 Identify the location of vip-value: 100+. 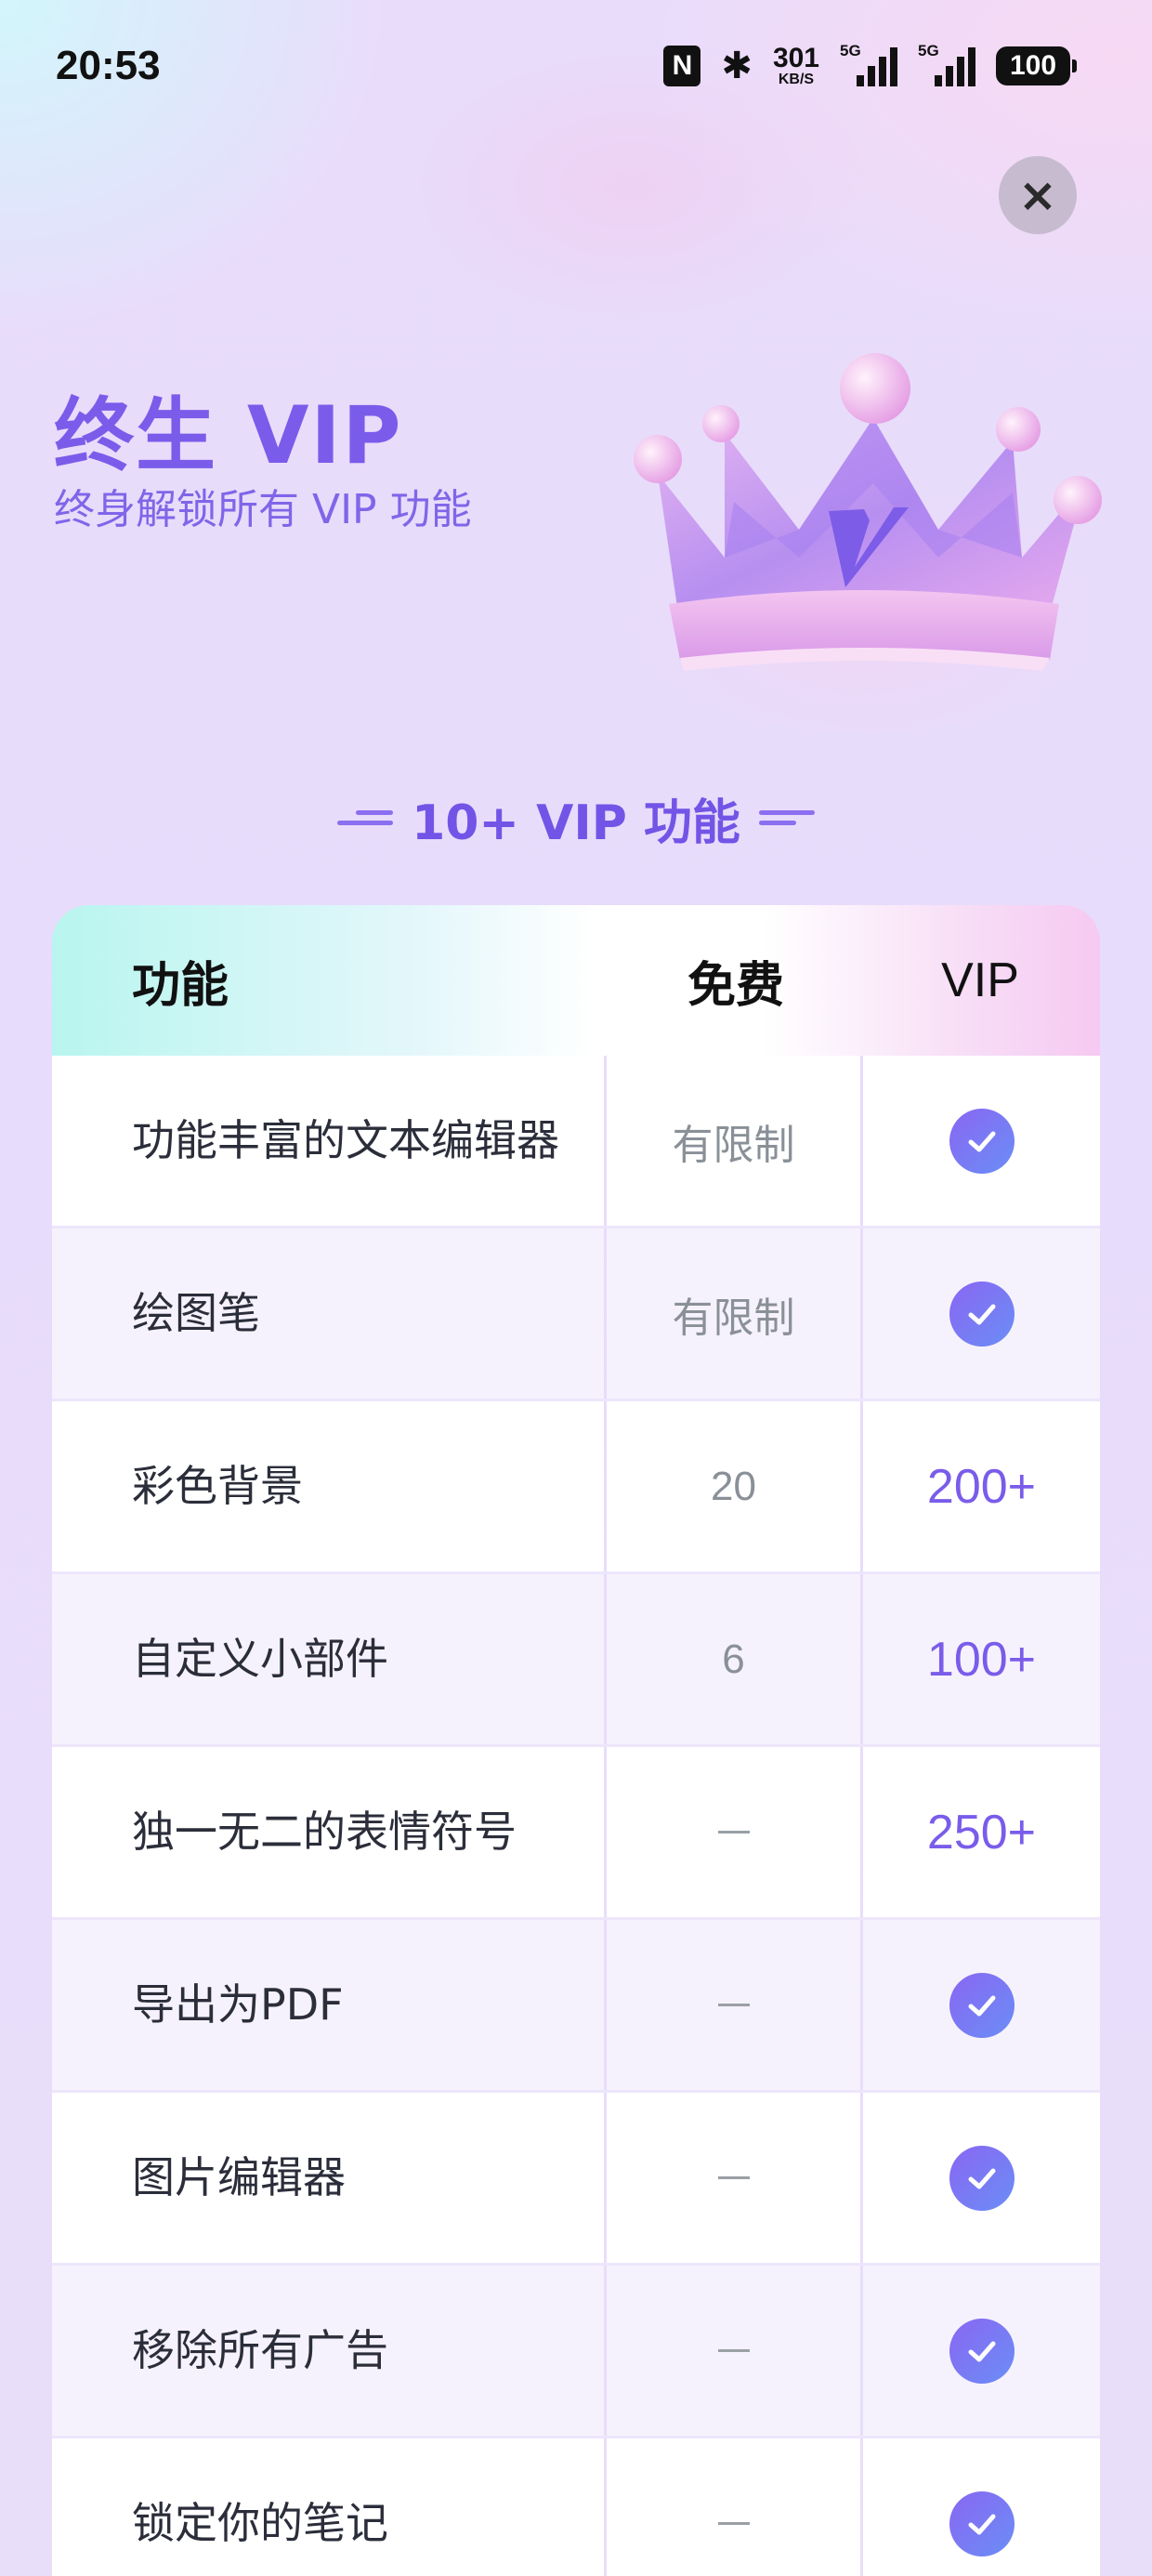
(981, 1659).